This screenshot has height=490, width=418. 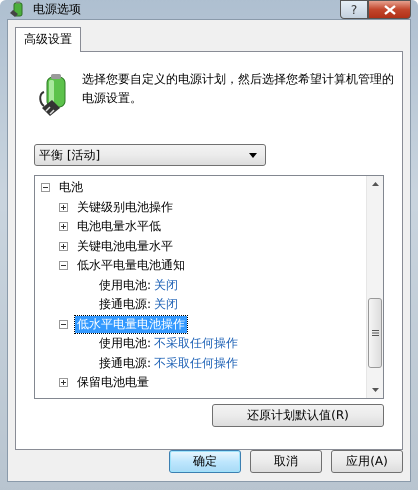 I want to click on close-button, so click(x=389, y=9).